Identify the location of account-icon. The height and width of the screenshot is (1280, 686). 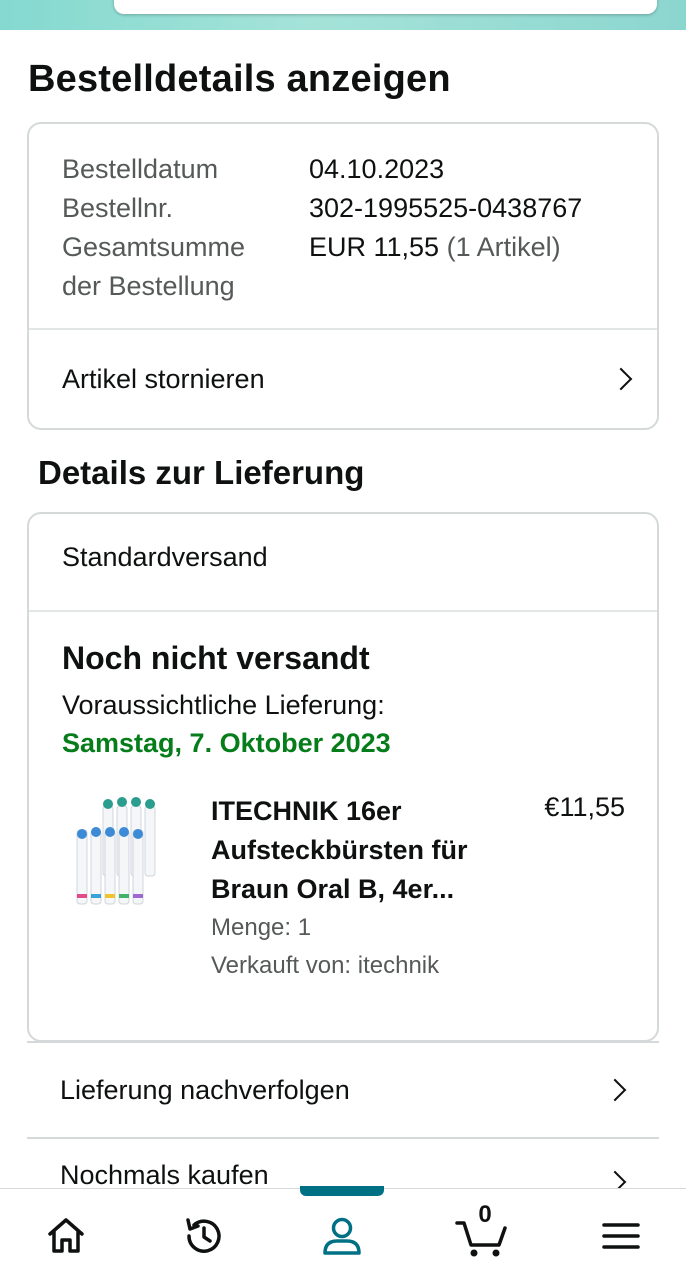
(342, 1236).